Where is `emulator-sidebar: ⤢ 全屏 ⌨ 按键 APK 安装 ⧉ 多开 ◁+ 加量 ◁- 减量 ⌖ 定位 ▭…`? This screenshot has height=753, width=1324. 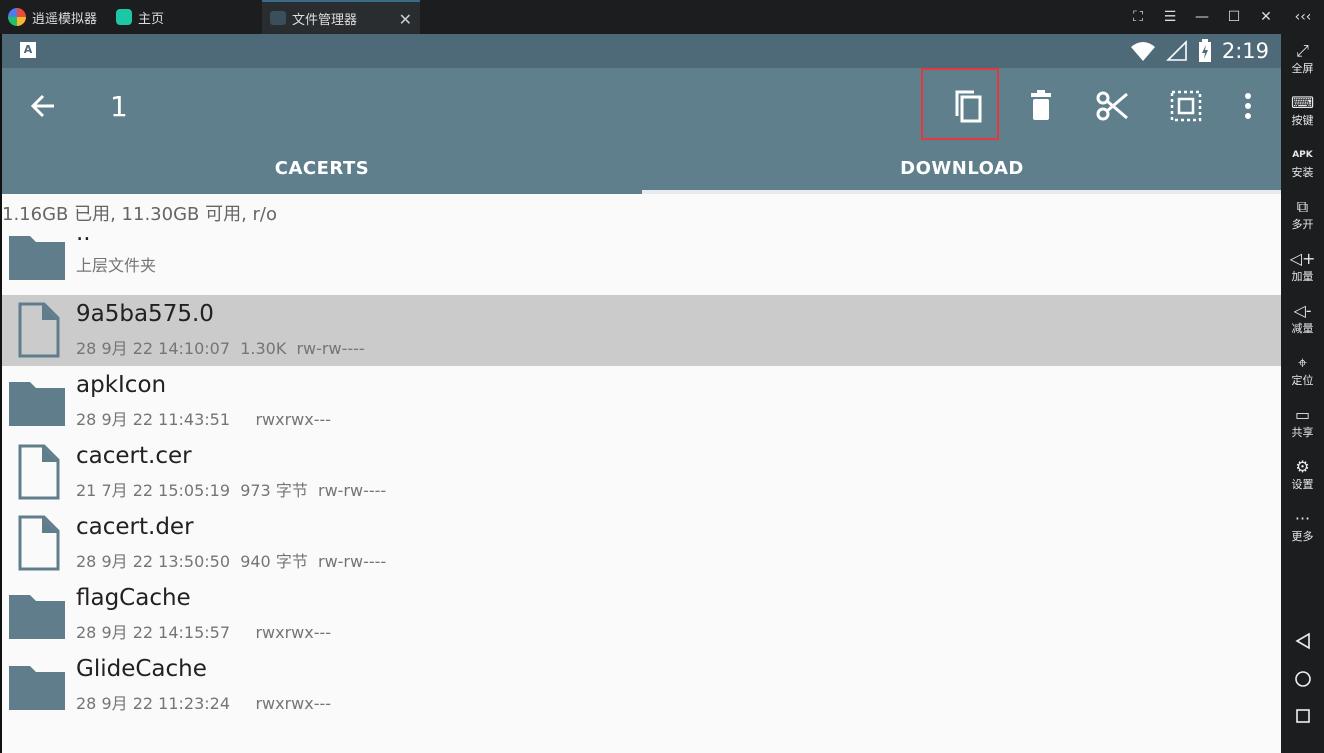
emulator-sidebar: ⤢ 全屏 ⌨ 按键 APK 安装 ⧉ 多开 ◁+ 加量 ◁- 减量 ⌖ 定位 ▭… is located at coordinates (1302, 393).